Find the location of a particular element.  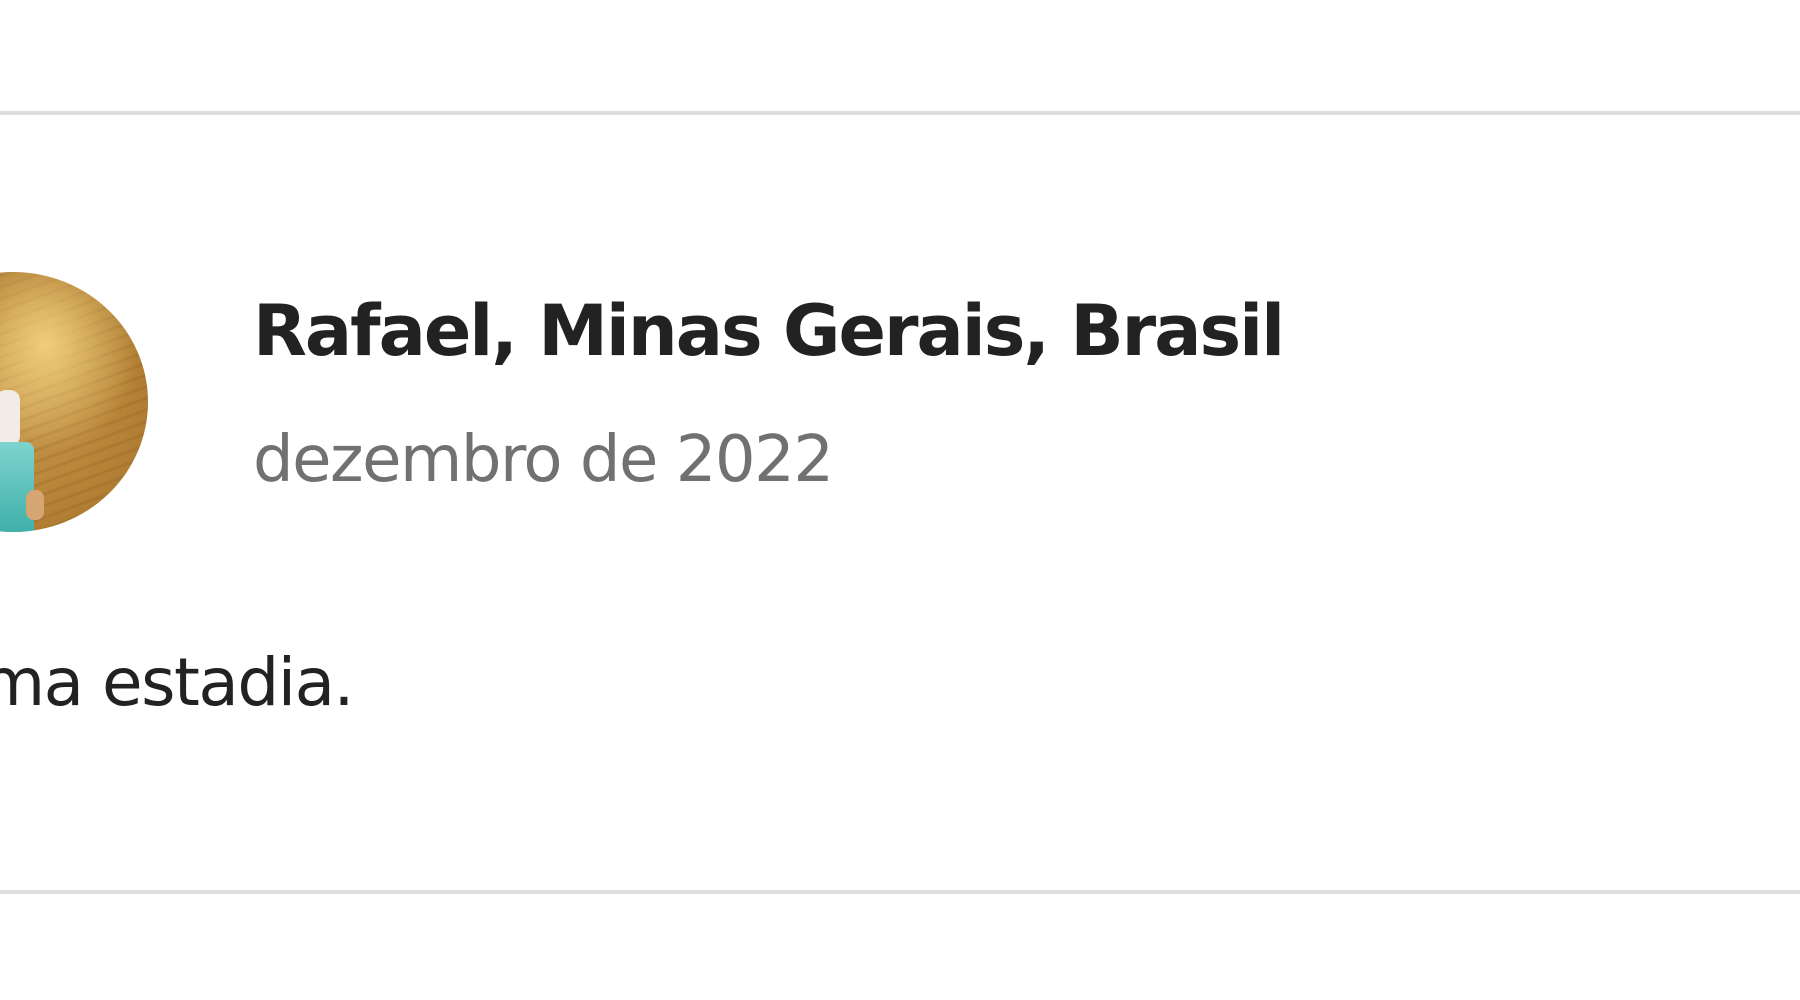

review-text: ima estadia. is located at coordinates (177, 682).